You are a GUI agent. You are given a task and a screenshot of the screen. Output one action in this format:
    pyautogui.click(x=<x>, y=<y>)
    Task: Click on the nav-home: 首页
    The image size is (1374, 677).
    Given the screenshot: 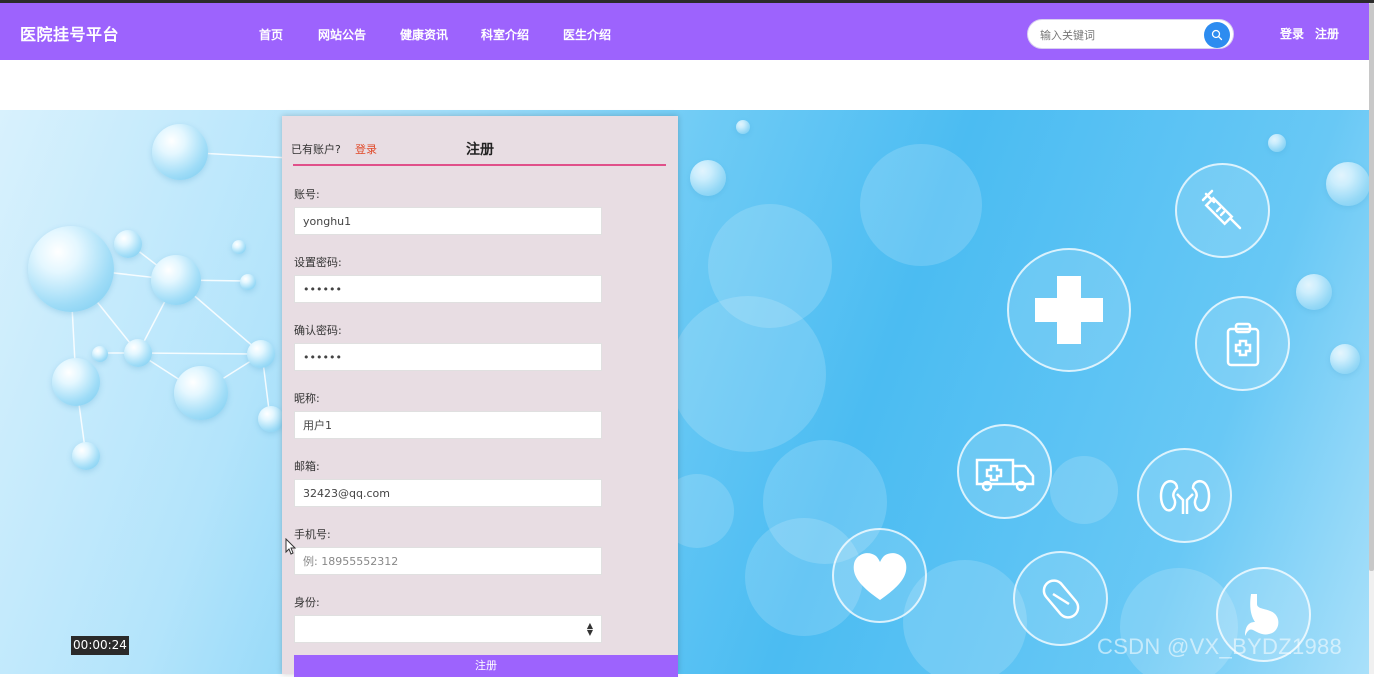 What is the action you would take?
    pyautogui.click(x=271, y=34)
    